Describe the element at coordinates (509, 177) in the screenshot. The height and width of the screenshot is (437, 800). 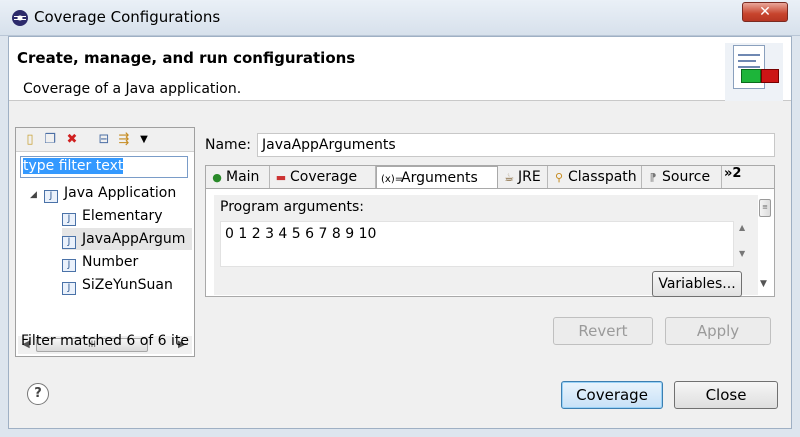
I see `jre-tab-icon: ☕` at that location.